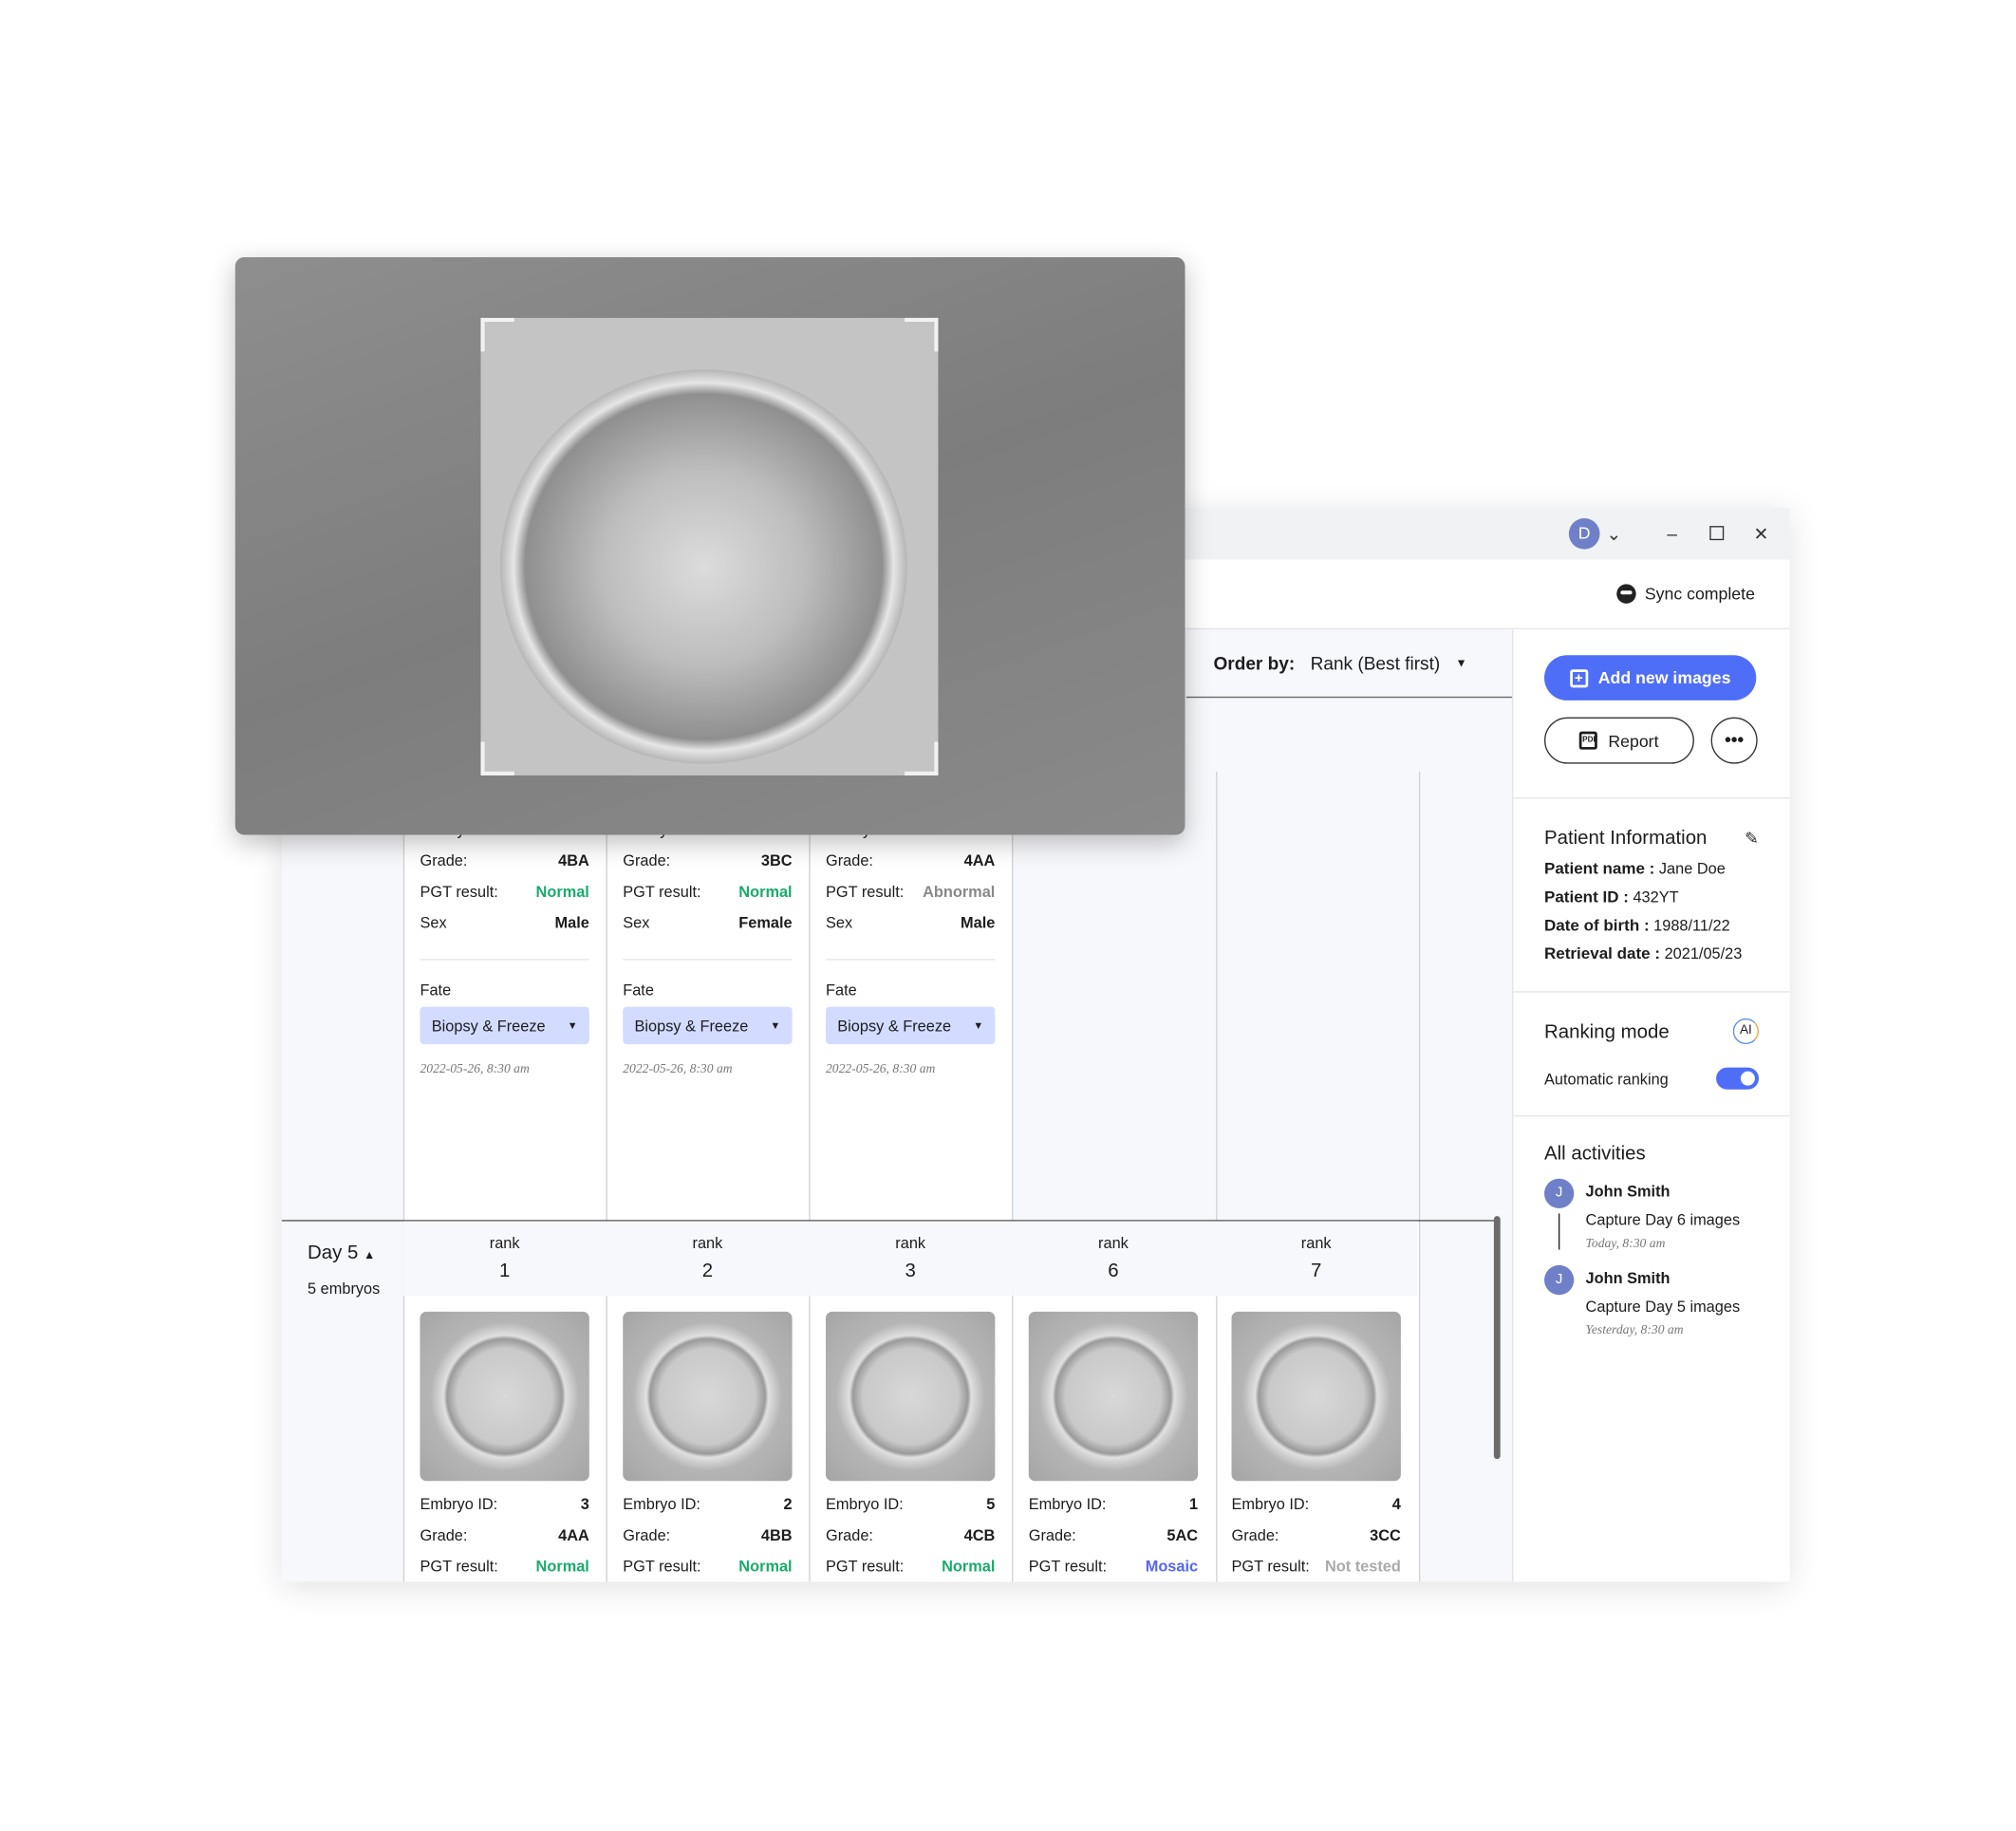 Image resolution: width=2016 pixels, height=1831 pixels. I want to click on pgt-result-value: Not tested, so click(1363, 1566).